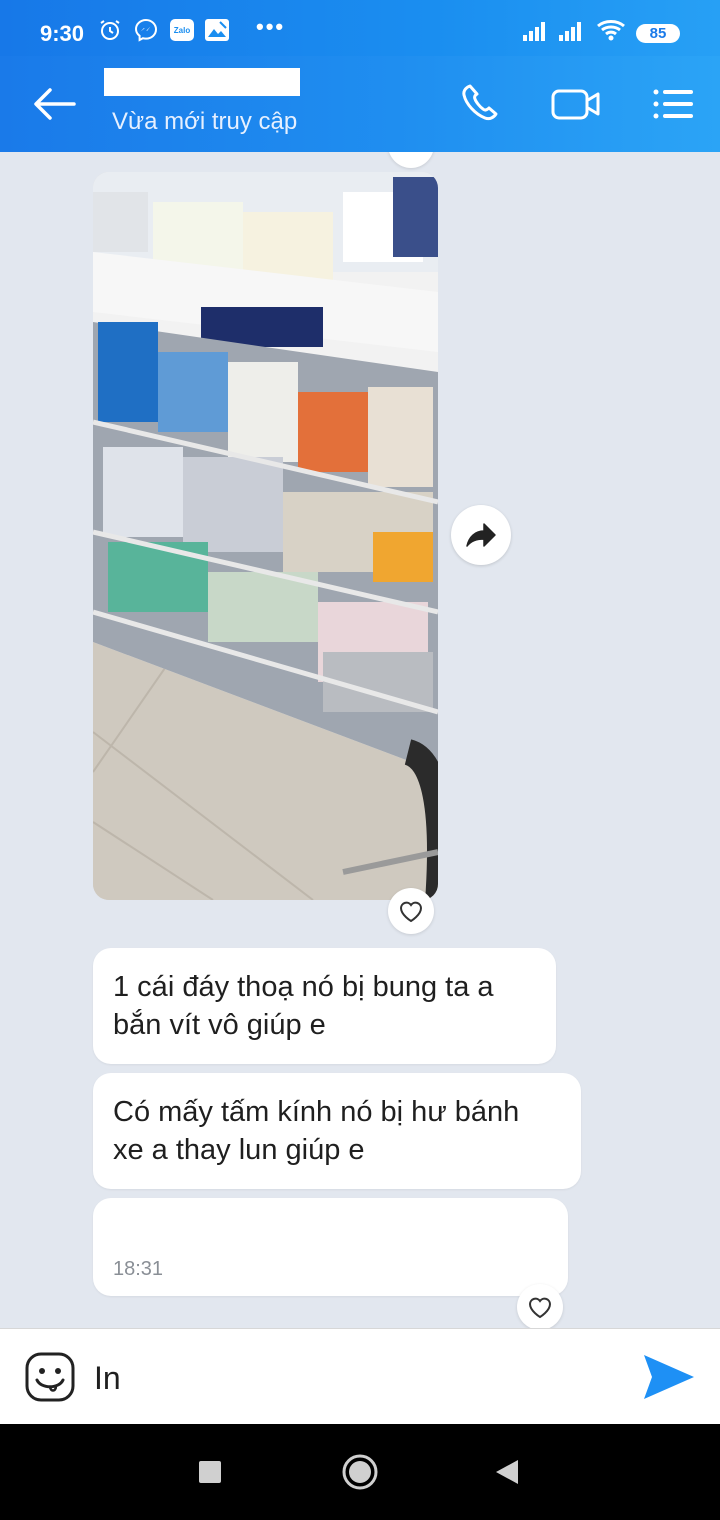  I want to click on message-text-line1: Có mấy tấm kính nó bị hư bánh, so click(316, 1112).